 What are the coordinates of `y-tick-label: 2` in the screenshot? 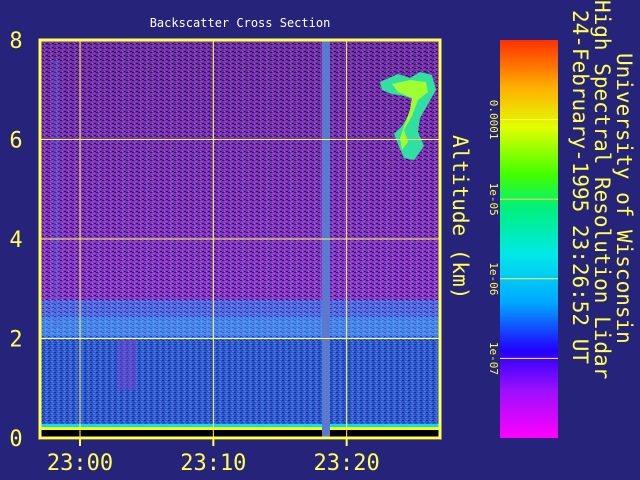 It's located at (15, 340).